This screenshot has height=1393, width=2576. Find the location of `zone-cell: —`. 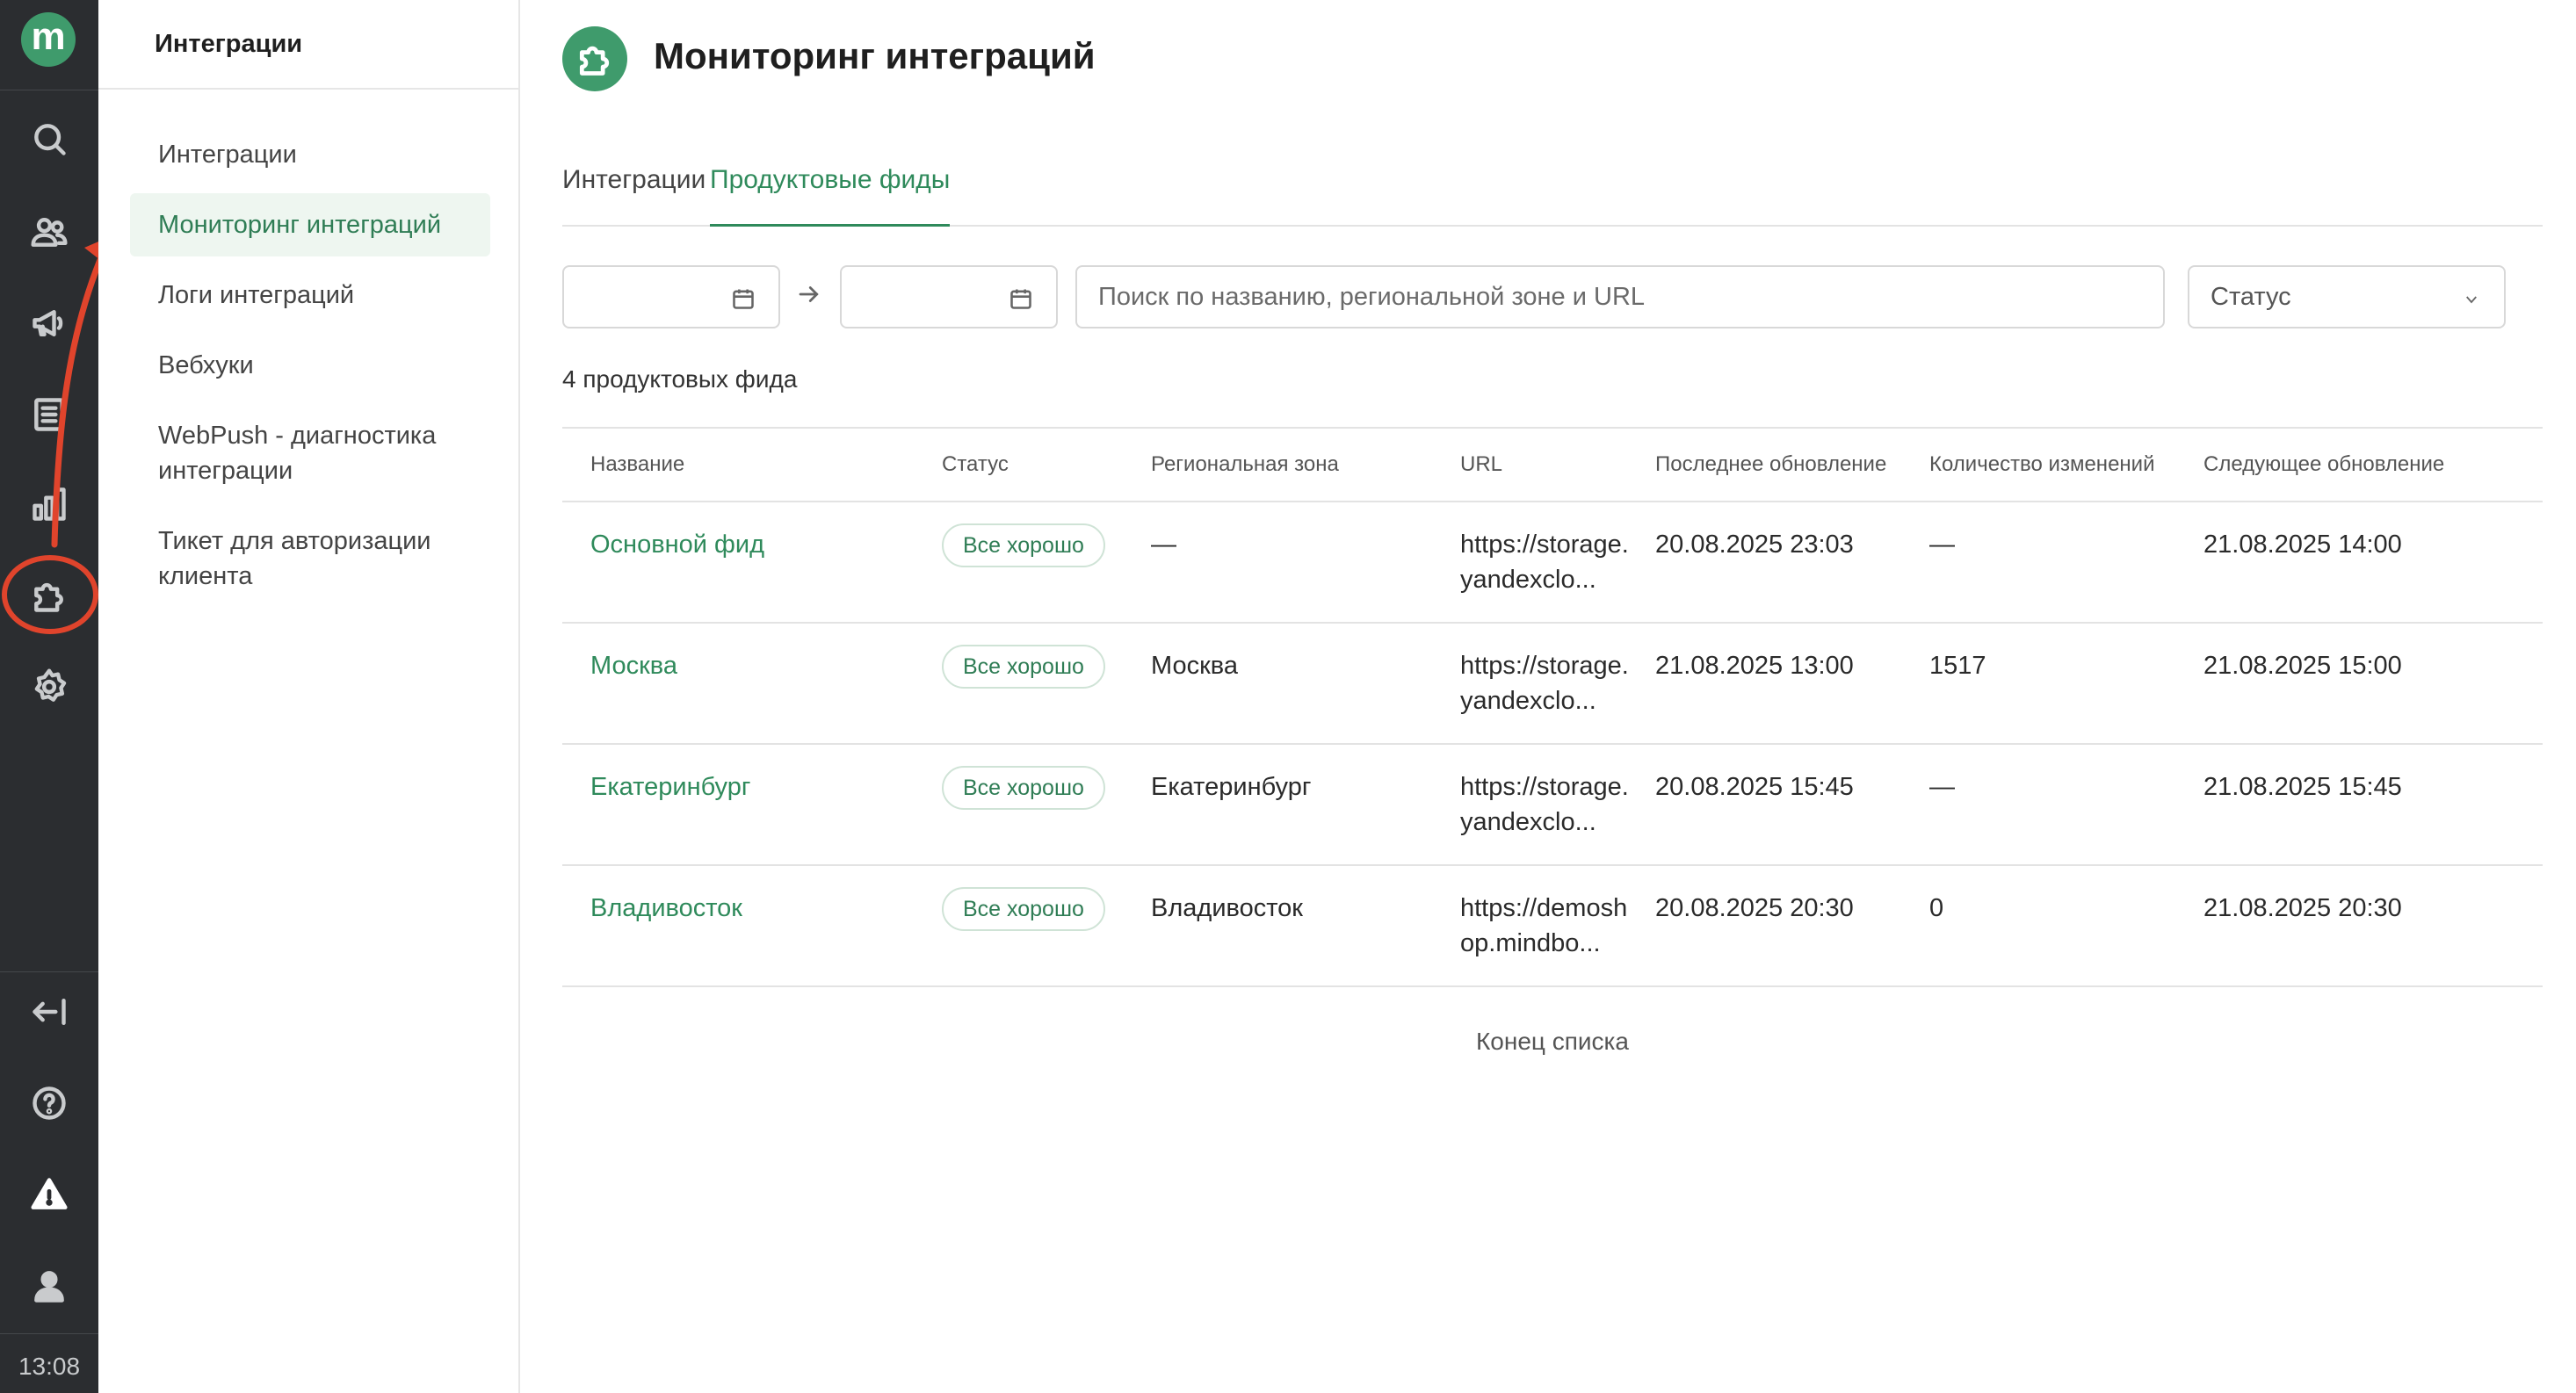

zone-cell: — is located at coordinates (1305, 563).